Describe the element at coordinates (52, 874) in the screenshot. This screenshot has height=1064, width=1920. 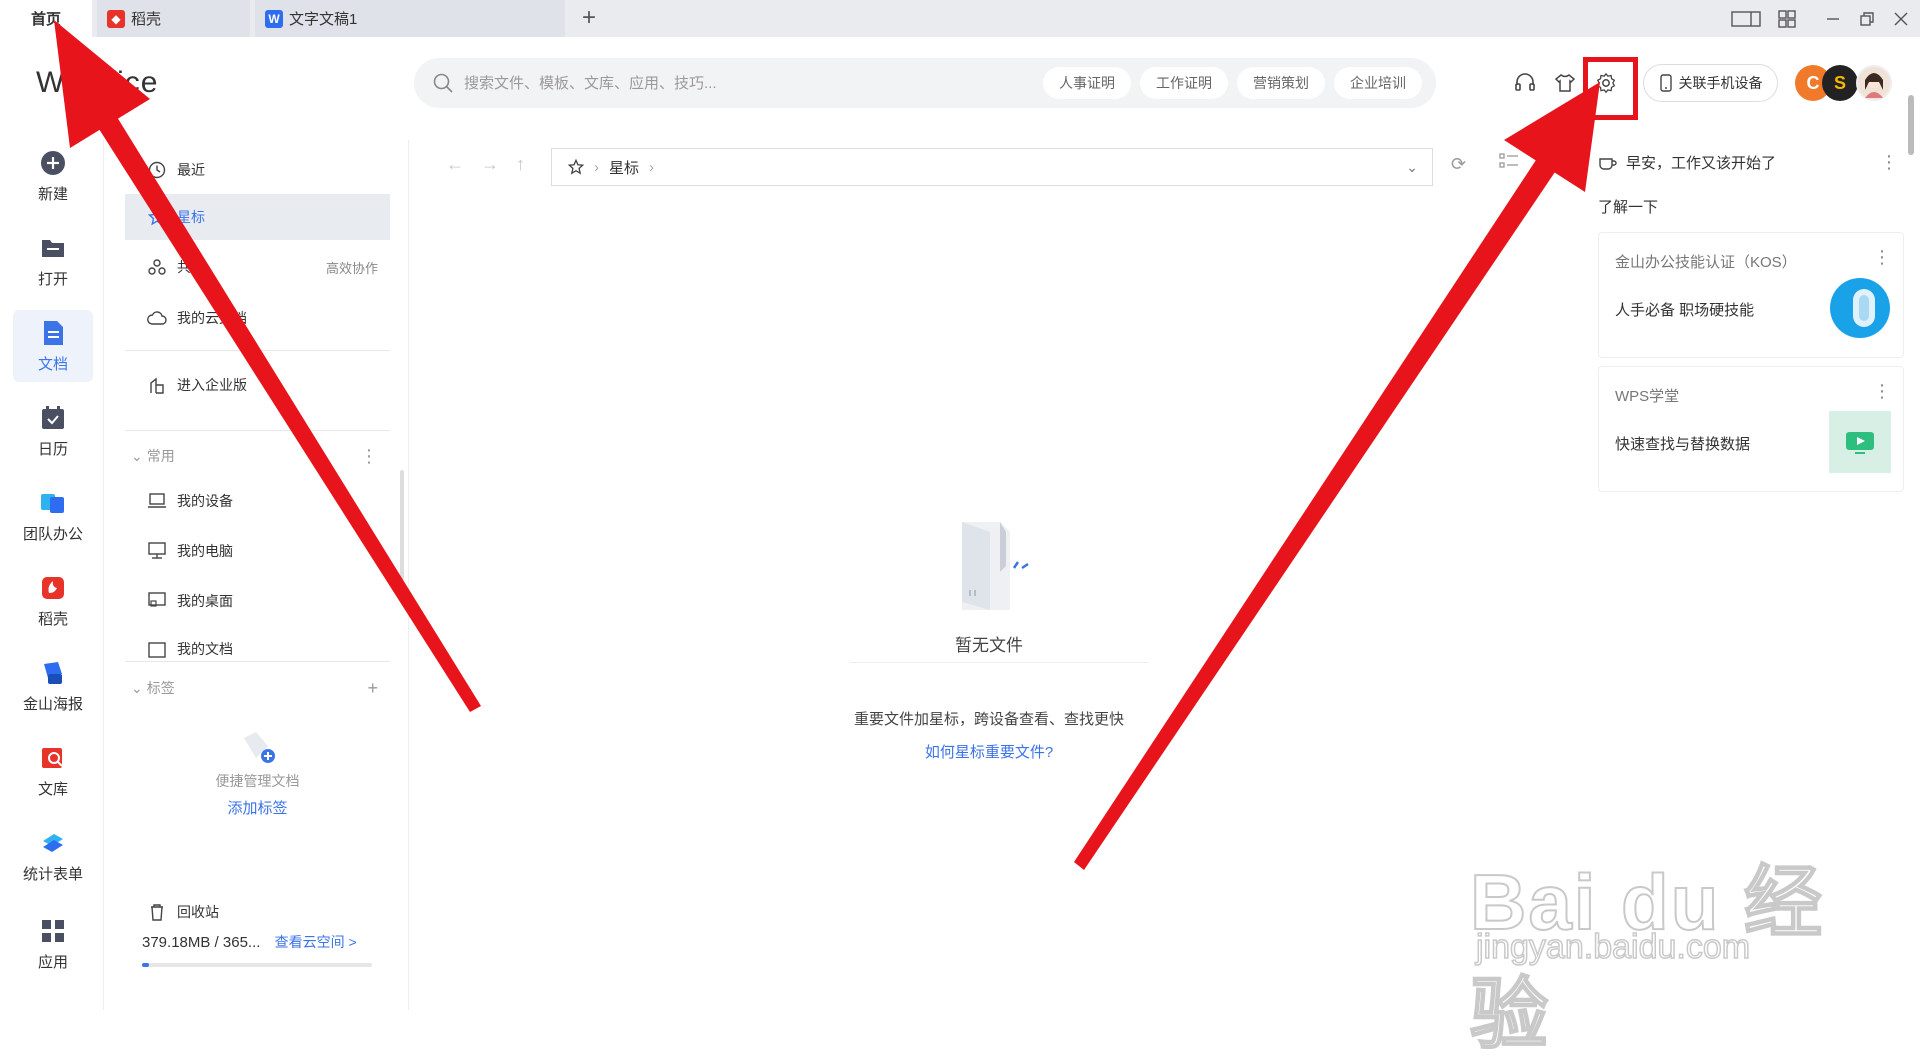
I see `nav-stat-form-label: 统计表单` at that location.